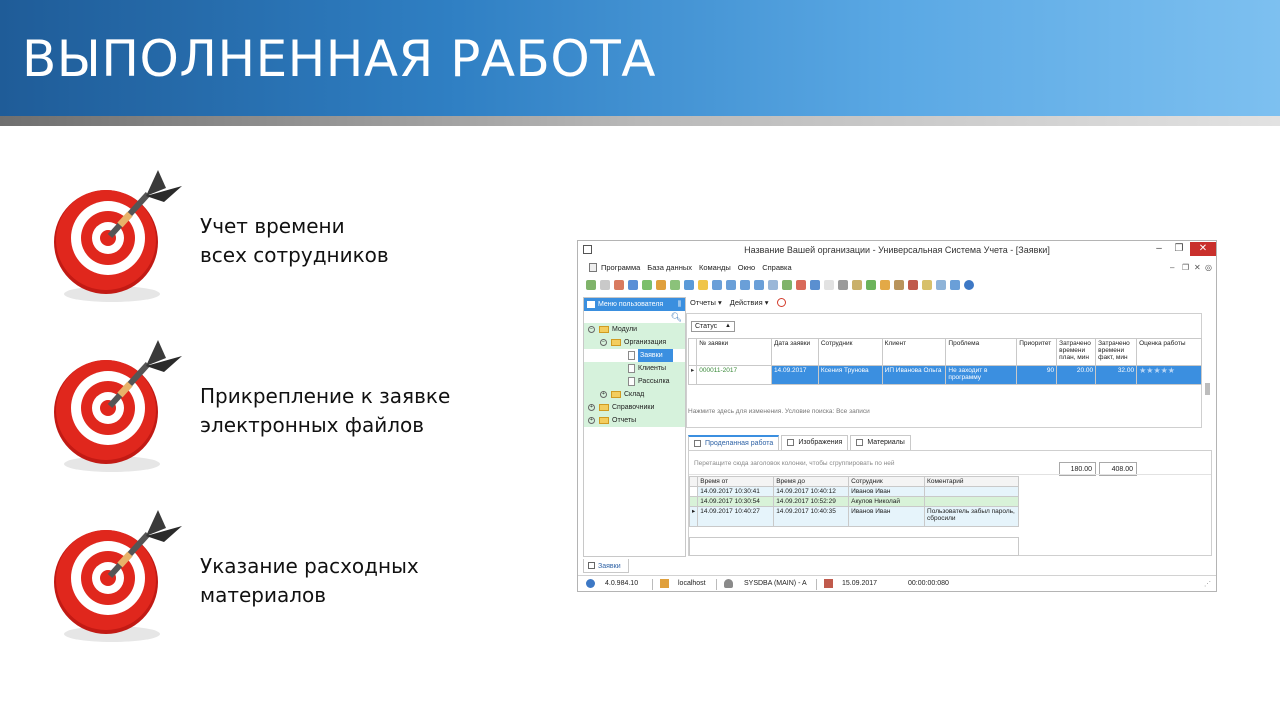 The height and width of the screenshot is (720, 1280). What do you see at coordinates (734, 442) in the screenshot?
I see `tab-work-done: Проделанная работа` at bounding box center [734, 442].